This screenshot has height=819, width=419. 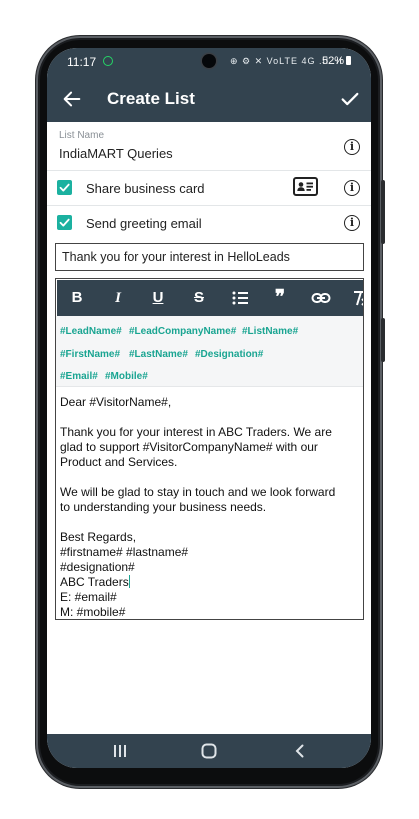 What do you see at coordinates (332, 61) in the screenshot?
I see `battery-percent: 52%` at bounding box center [332, 61].